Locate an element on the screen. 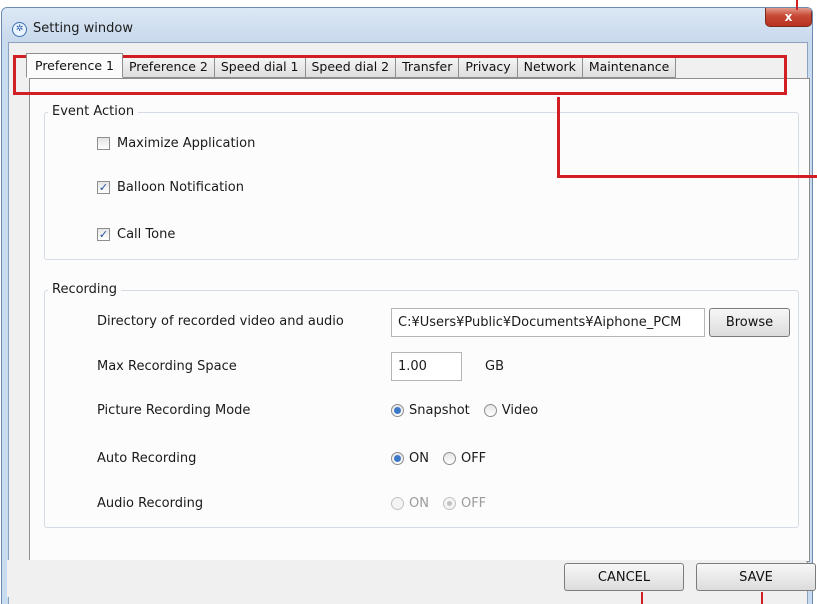  directory-label: Directory of recorded video and audio is located at coordinates (220, 321).